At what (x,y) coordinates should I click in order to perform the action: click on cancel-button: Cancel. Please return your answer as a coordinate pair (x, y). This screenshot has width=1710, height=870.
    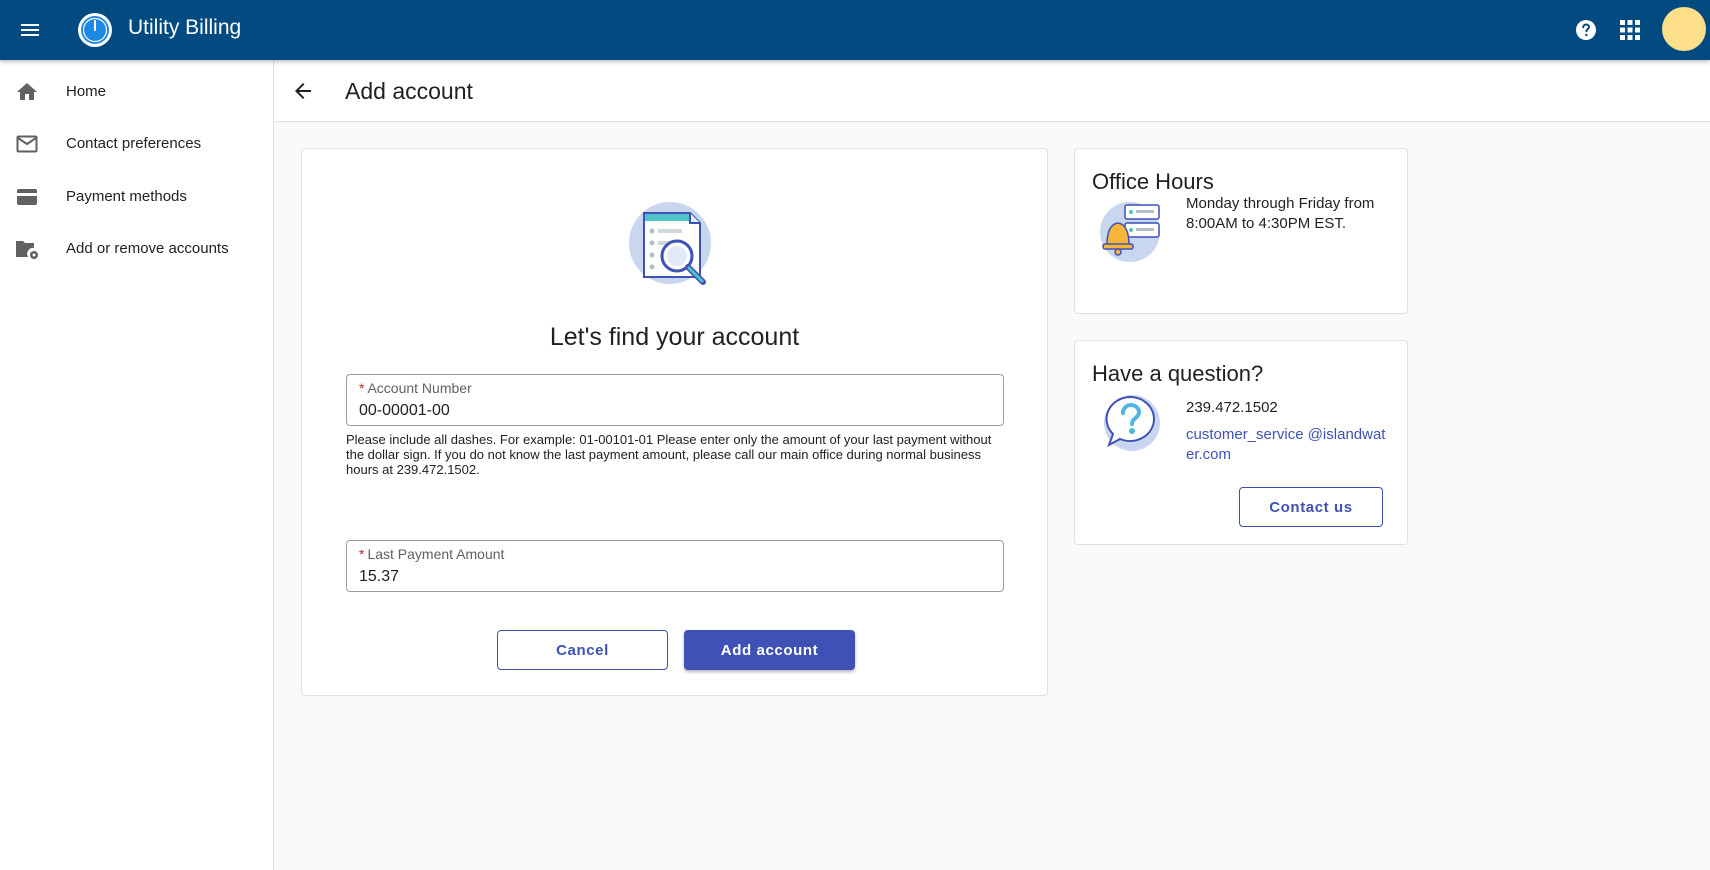
    Looking at the image, I should click on (582, 650).